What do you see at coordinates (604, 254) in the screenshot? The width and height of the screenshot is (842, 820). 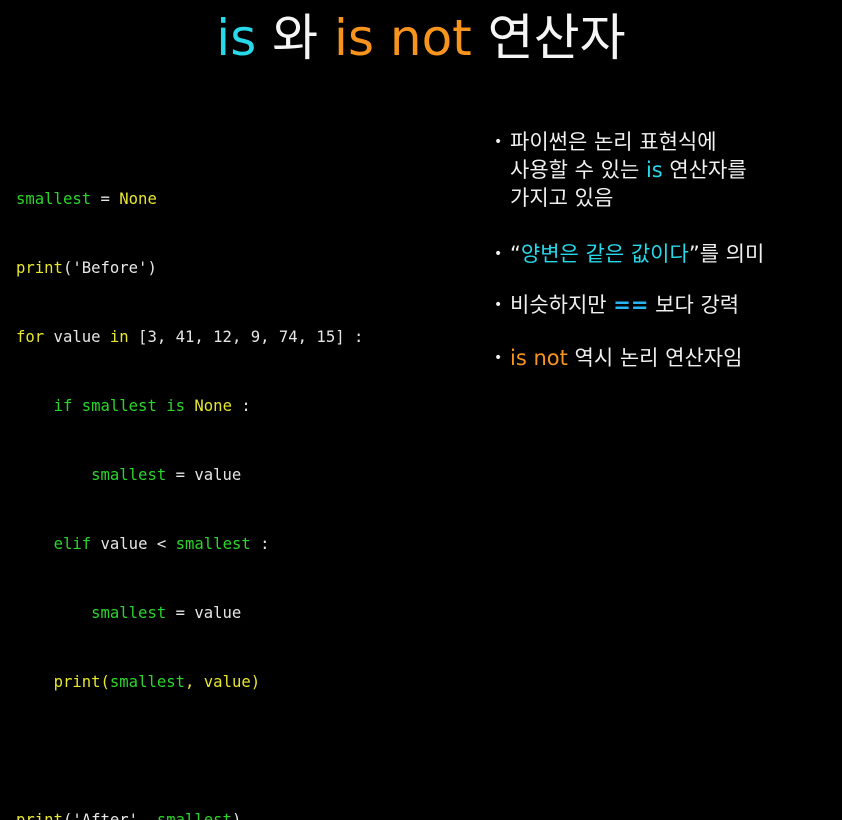 I see `bullet-highlight-quote: 양변은 같은 값이다` at bounding box center [604, 254].